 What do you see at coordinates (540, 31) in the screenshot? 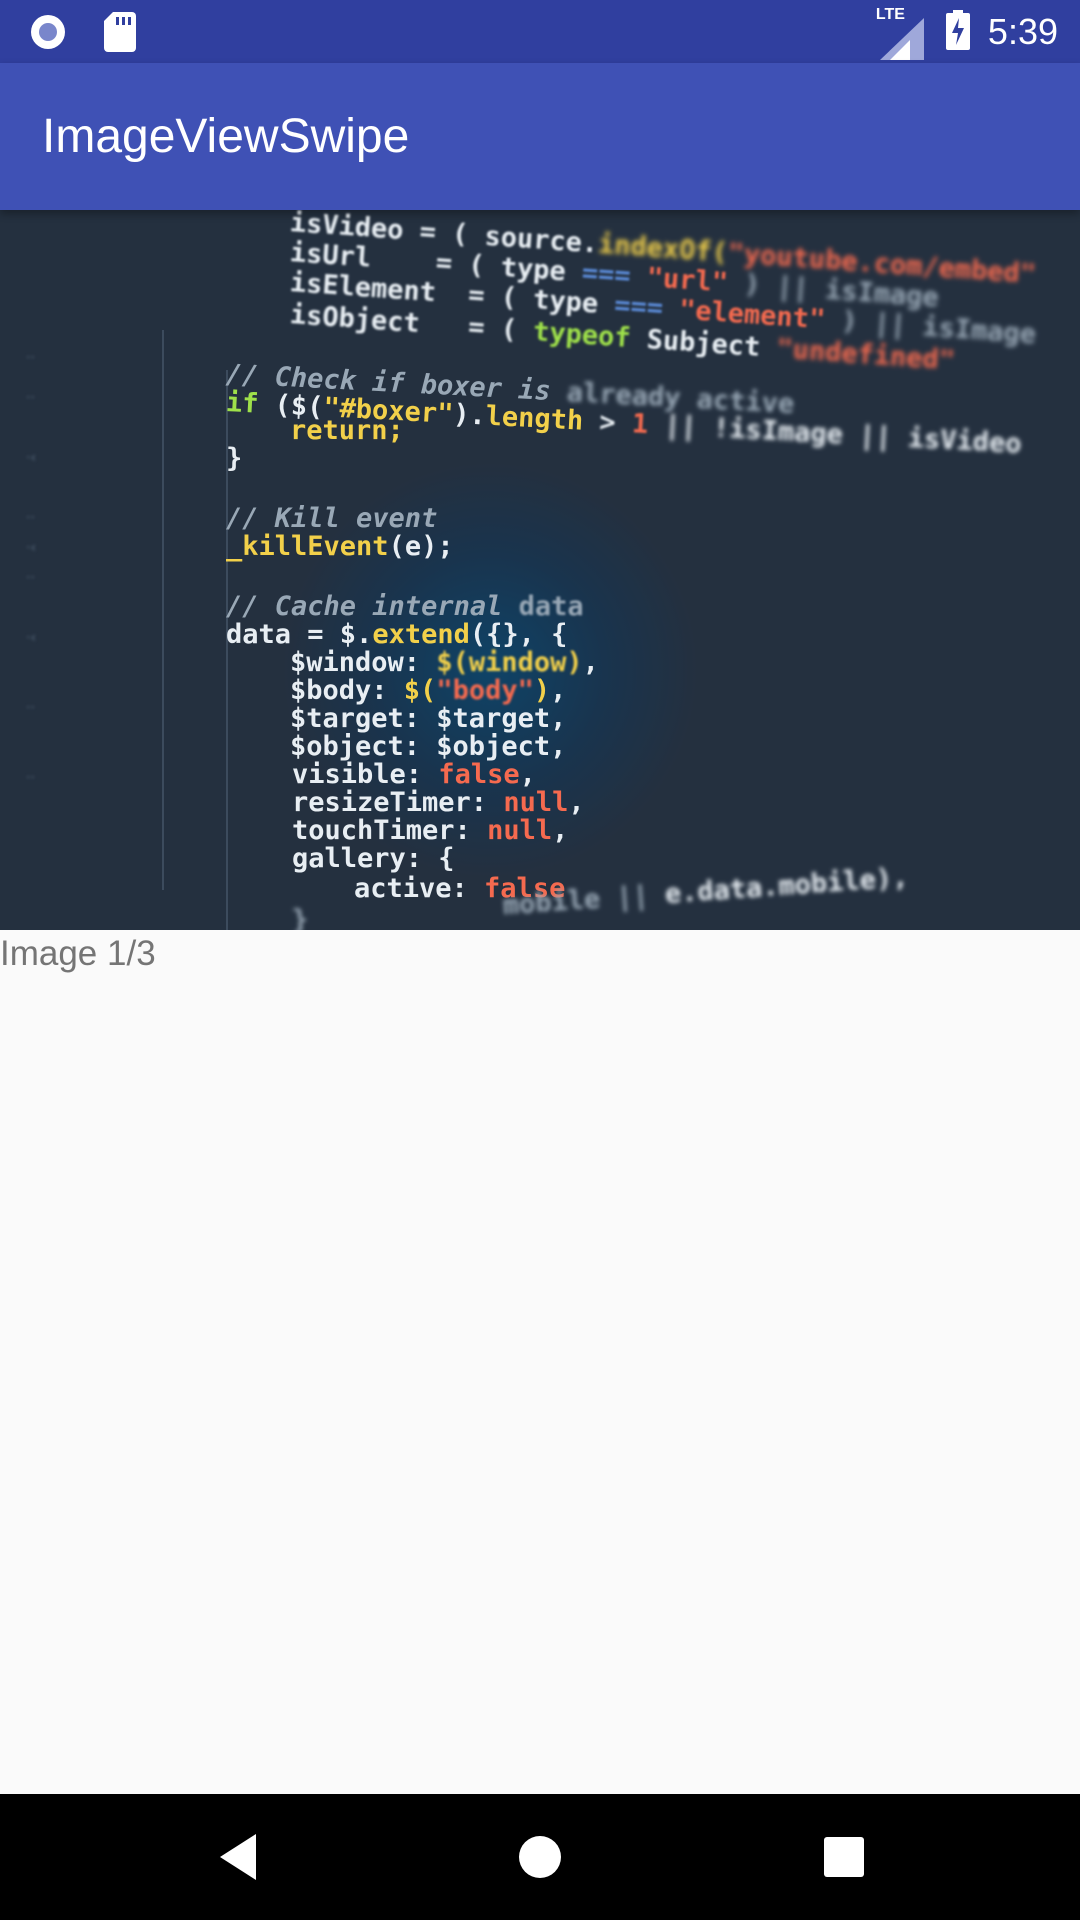
I see `status-bar: LTE 5:39` at bounding box center [540, 31].